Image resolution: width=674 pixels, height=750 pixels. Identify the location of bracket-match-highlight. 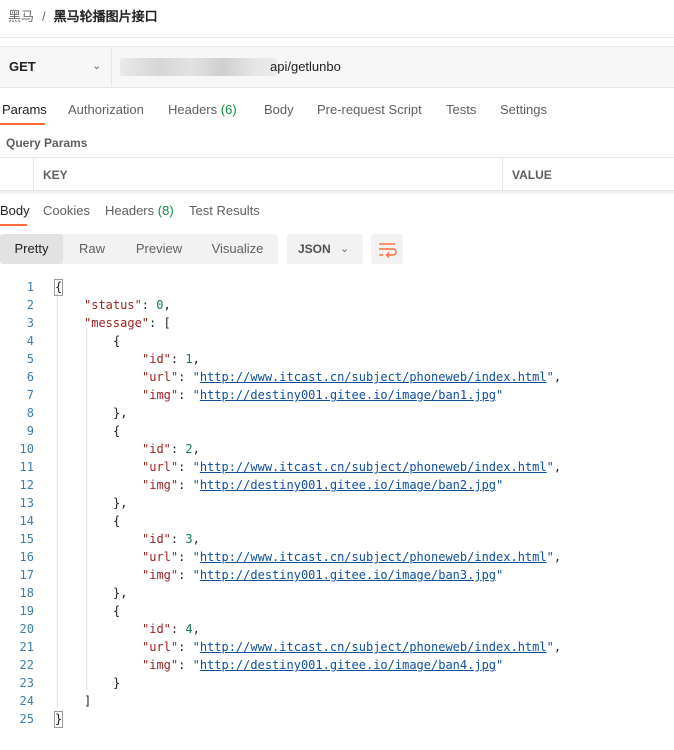
(58, 287).